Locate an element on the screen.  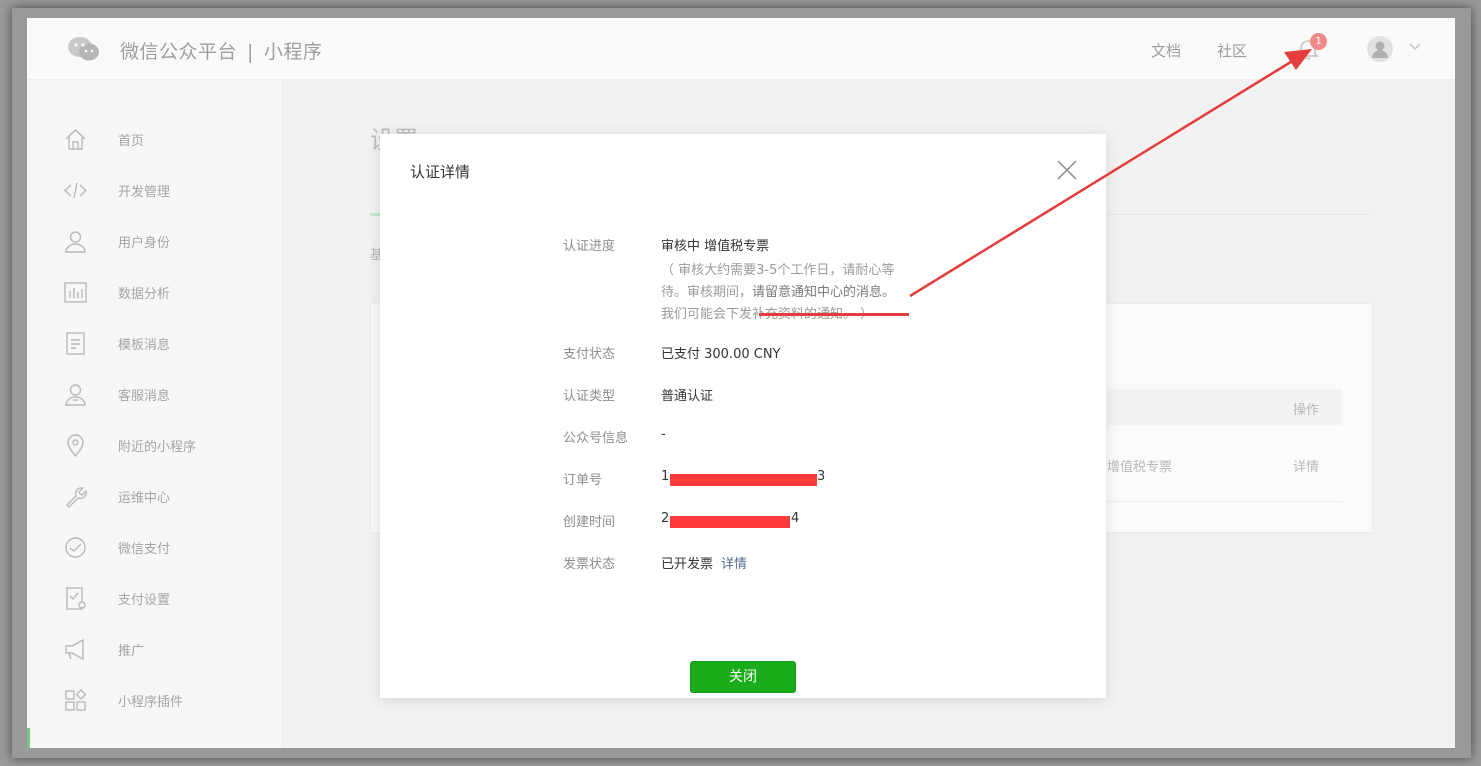
created-prefix: 2 is located at coordinates (665, 518).